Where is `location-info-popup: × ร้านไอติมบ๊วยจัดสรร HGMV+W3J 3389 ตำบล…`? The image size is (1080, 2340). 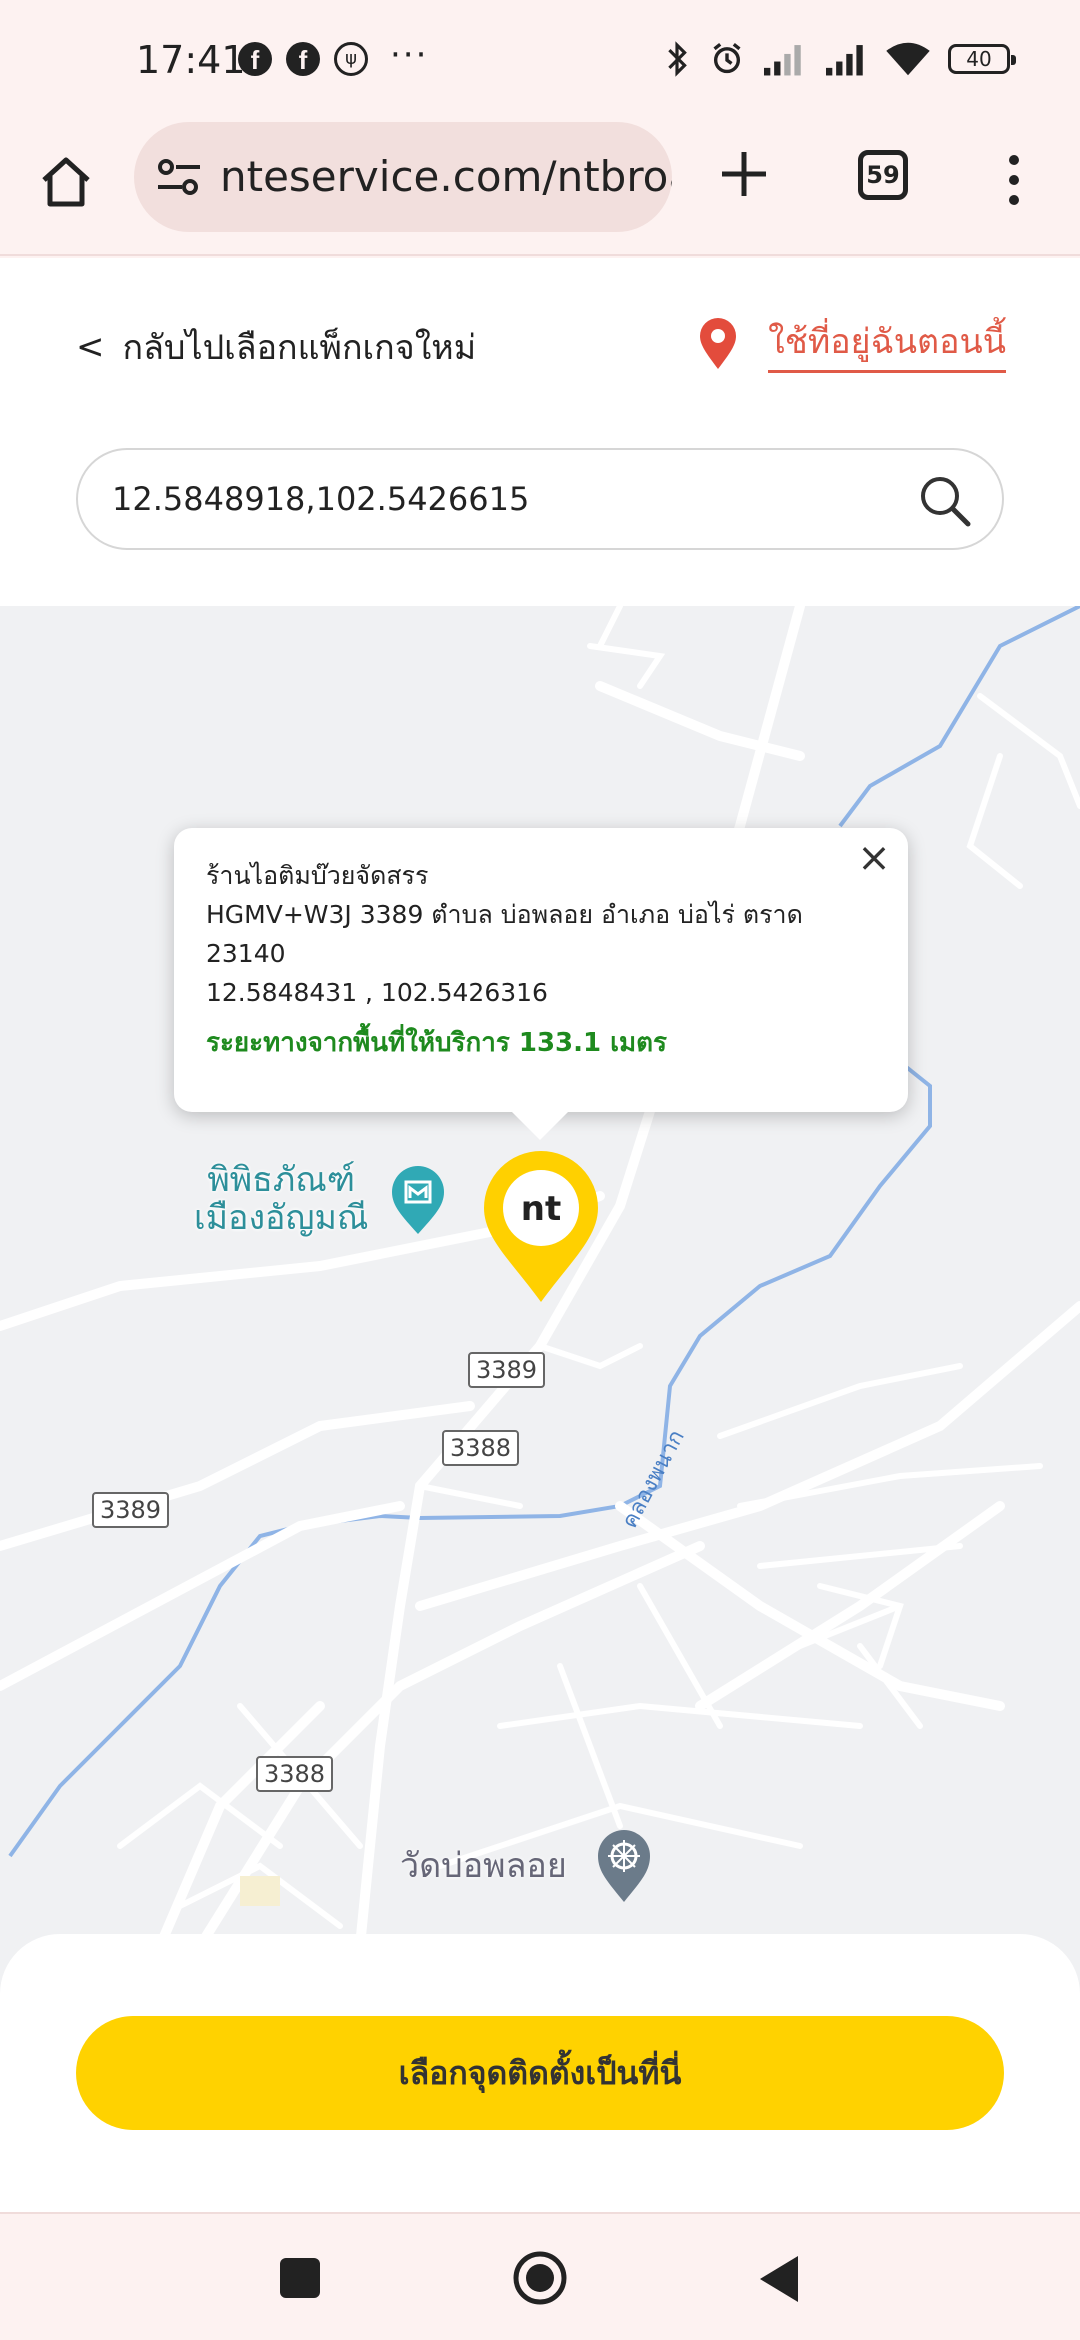
location-info-popup: × ร้านไอติมบ๊วยจัดสรร HGMV+W3J 3389 ตำบล… is located at coordinates (541, 984).